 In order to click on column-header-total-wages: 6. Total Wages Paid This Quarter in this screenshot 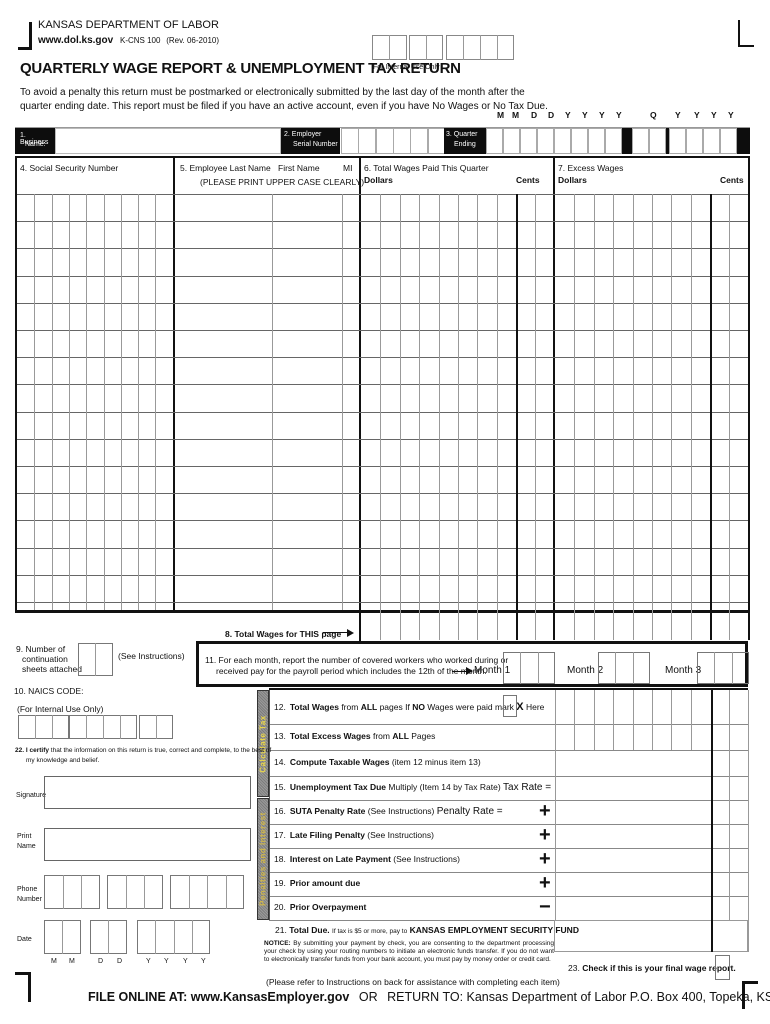, I will do `click(426, 168)`.